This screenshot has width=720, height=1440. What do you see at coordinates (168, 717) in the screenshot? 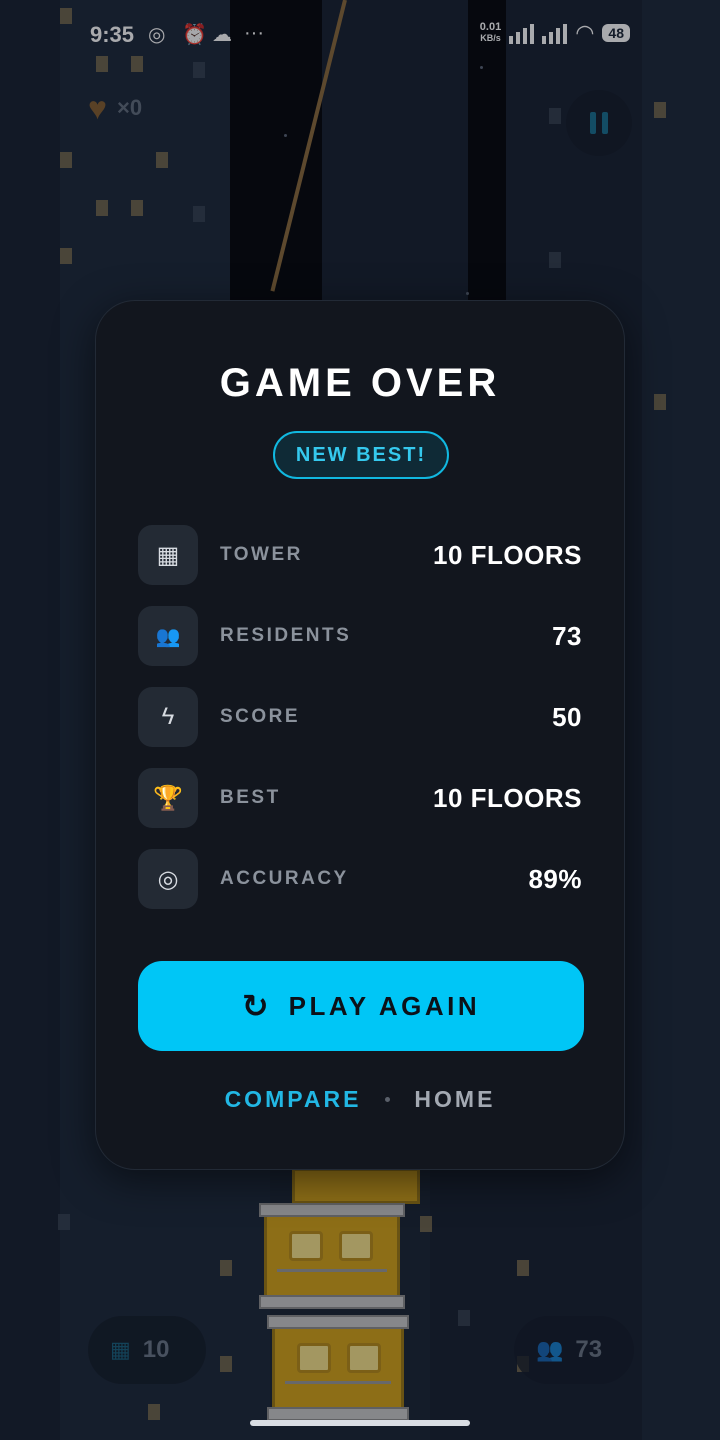
I see `lightning-icon: ϟ` at bounding box center [168, 717].